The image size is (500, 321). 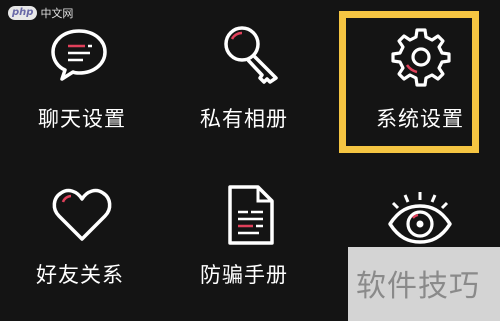 I want to click on key-icon, so click(x=251, y=55).